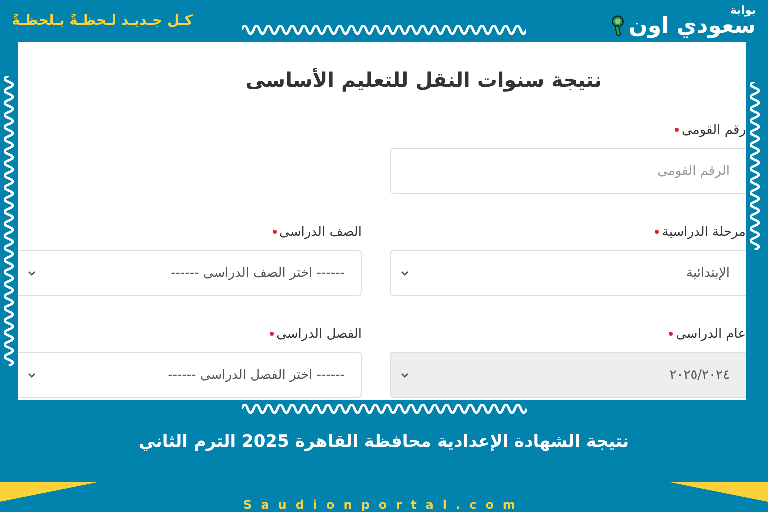  What do you see at coordinates (423, 80) in the screenshot?
I see `form-title: نتيجة سنوات النقل للتعليم الأساسى` at bounding box center [423, 80].